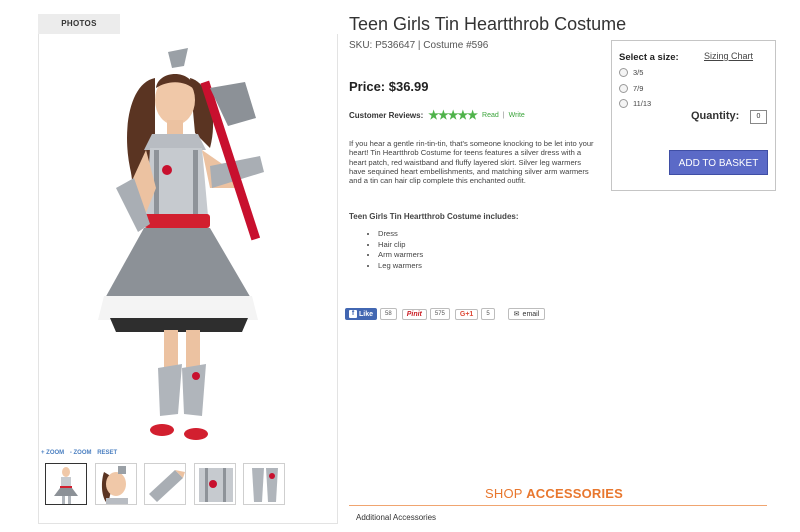 This screenshot has height=532, width=800. I want to click on facebook-like-count: 58, so click(388, 314).